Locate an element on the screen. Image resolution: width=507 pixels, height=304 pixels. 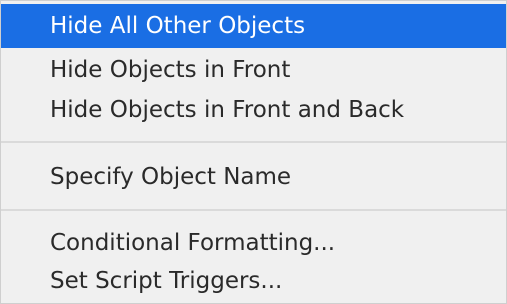
menu-item-hide-objects-in-front-and-back: Hide Objects in Front and Back is located at coordinates (253, 110).